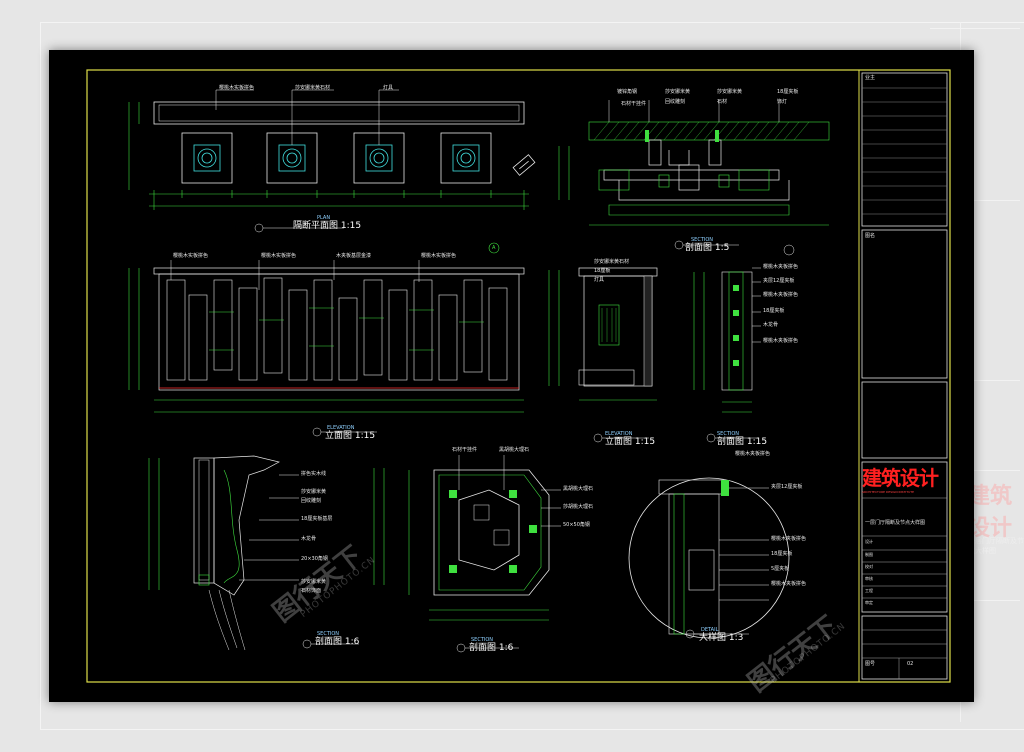 This screenshot has height=752, width=1024. I want to click on plan-label: 莎安娜米黄石材, so click(313, 88).